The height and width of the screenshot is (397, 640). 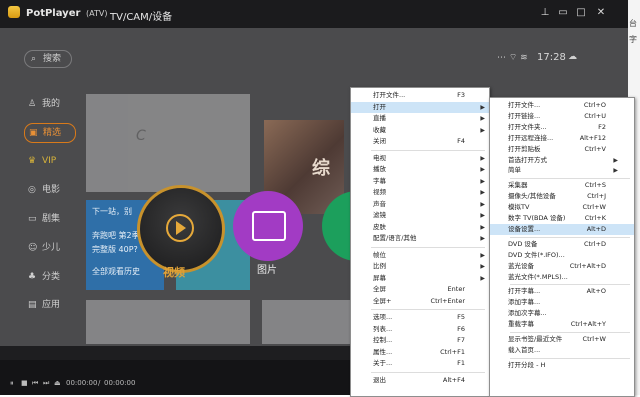 I want to click on context-menu-item: 比例 ▶, so click(x=420, y=266).